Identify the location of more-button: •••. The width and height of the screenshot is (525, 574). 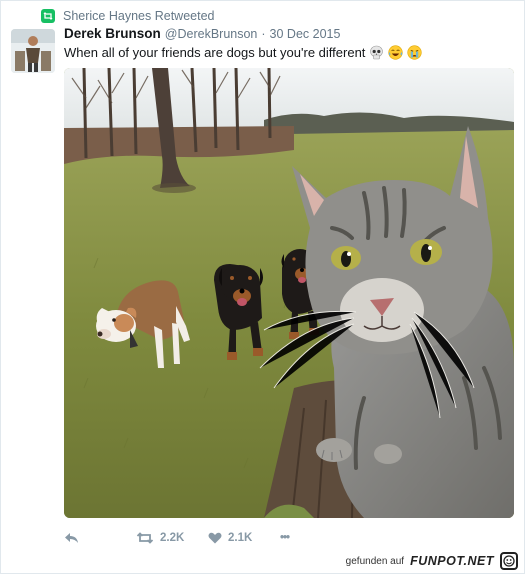
(285, 538).